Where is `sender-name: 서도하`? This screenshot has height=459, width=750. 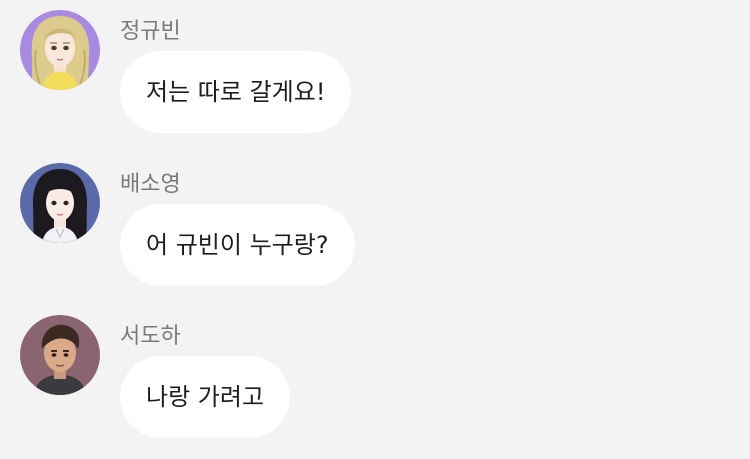 sender-name: 서도하 is located at coordinates (150, 336).